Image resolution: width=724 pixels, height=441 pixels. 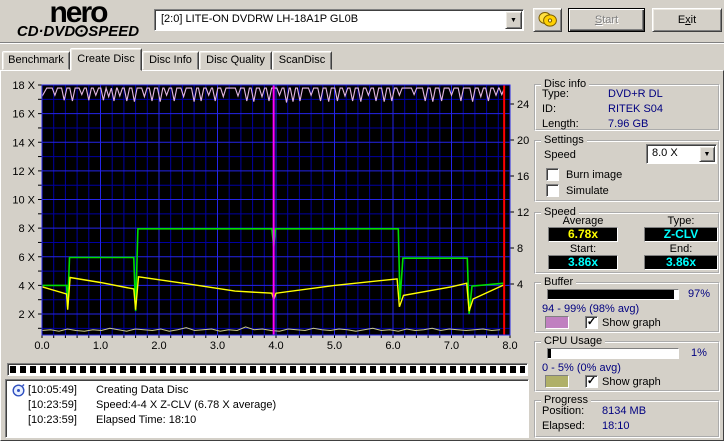 I want to click on nero-logo-subtext: CD·DVD SPEED, so click(x=78, y=31).